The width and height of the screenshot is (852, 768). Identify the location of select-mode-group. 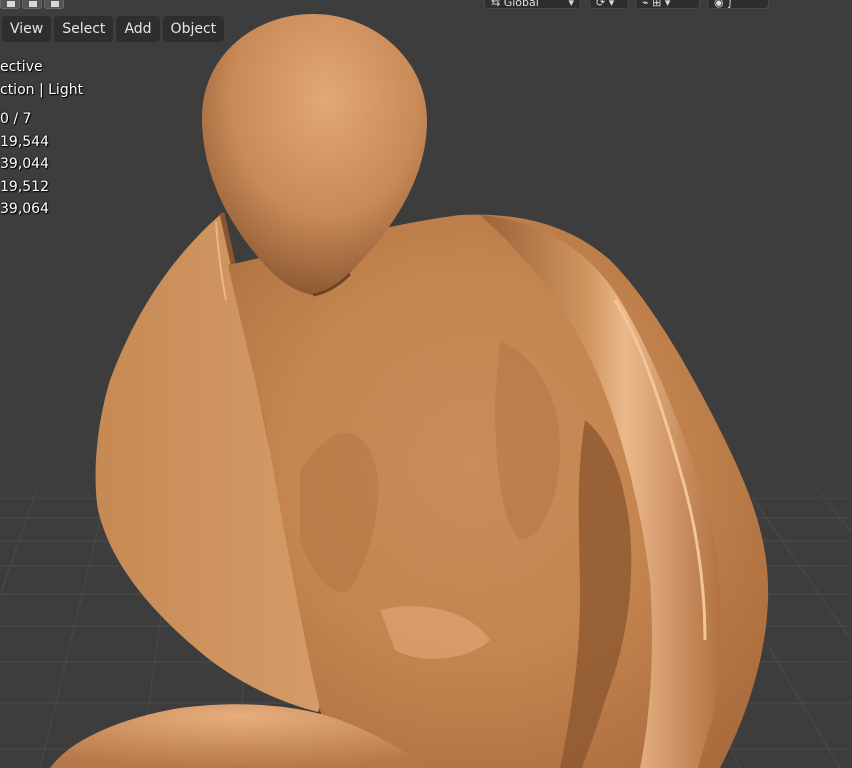
(32, 5).